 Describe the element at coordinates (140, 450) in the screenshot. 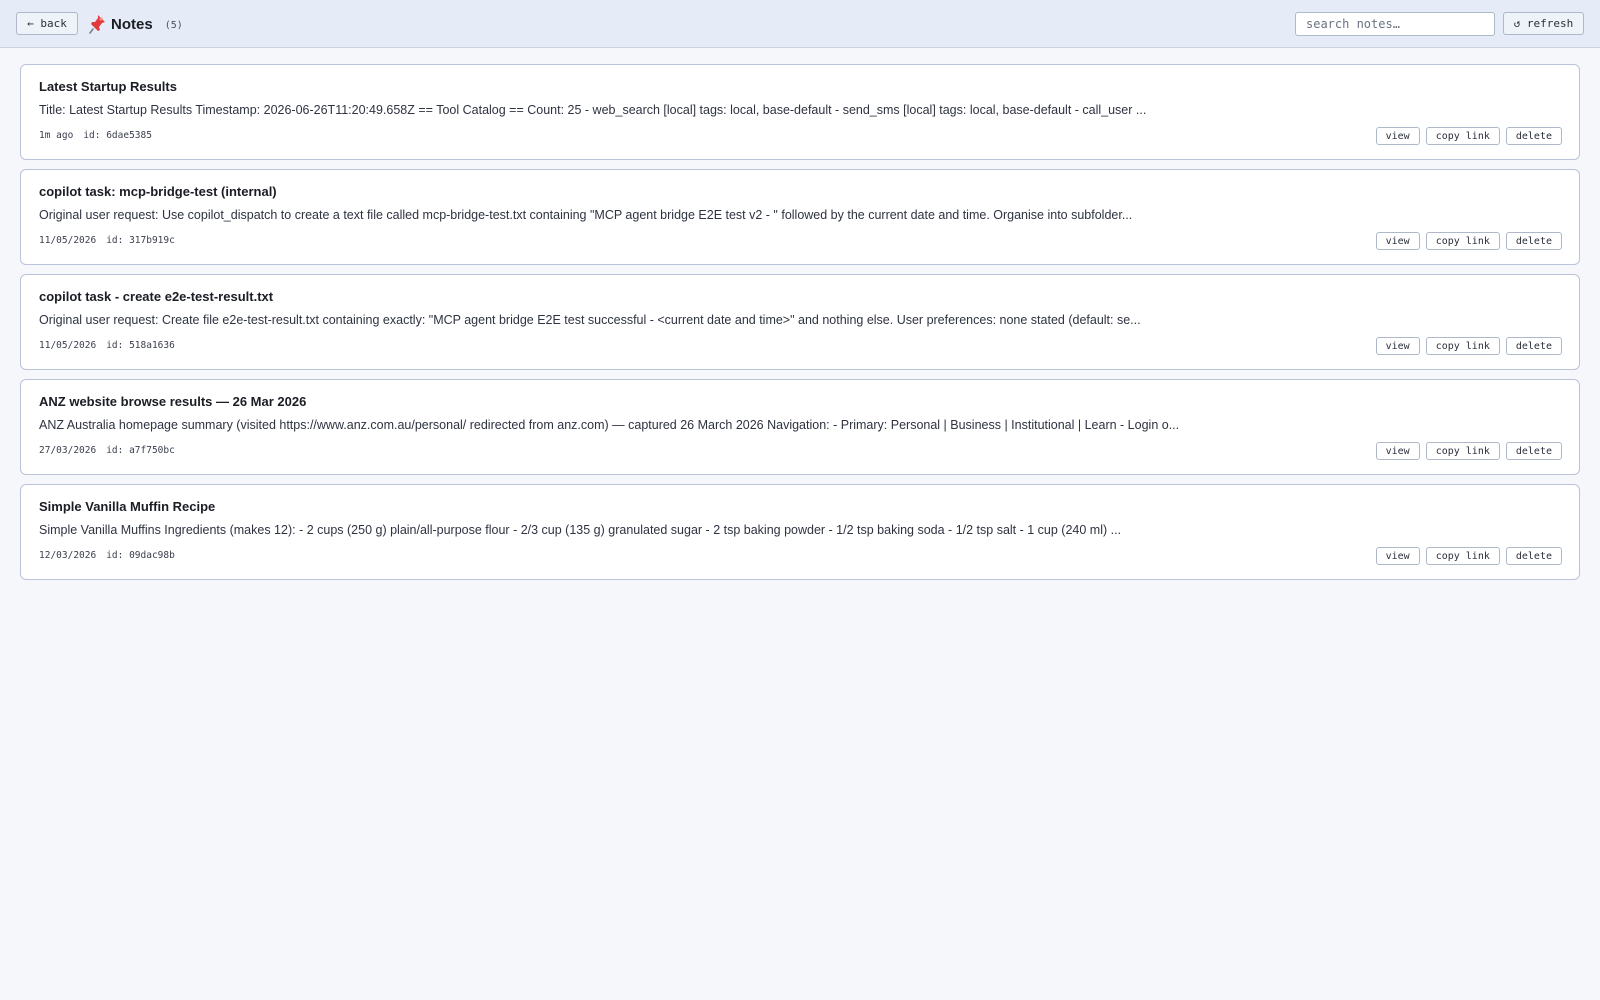

I see `note-id: id: a7f750bc` at that location.